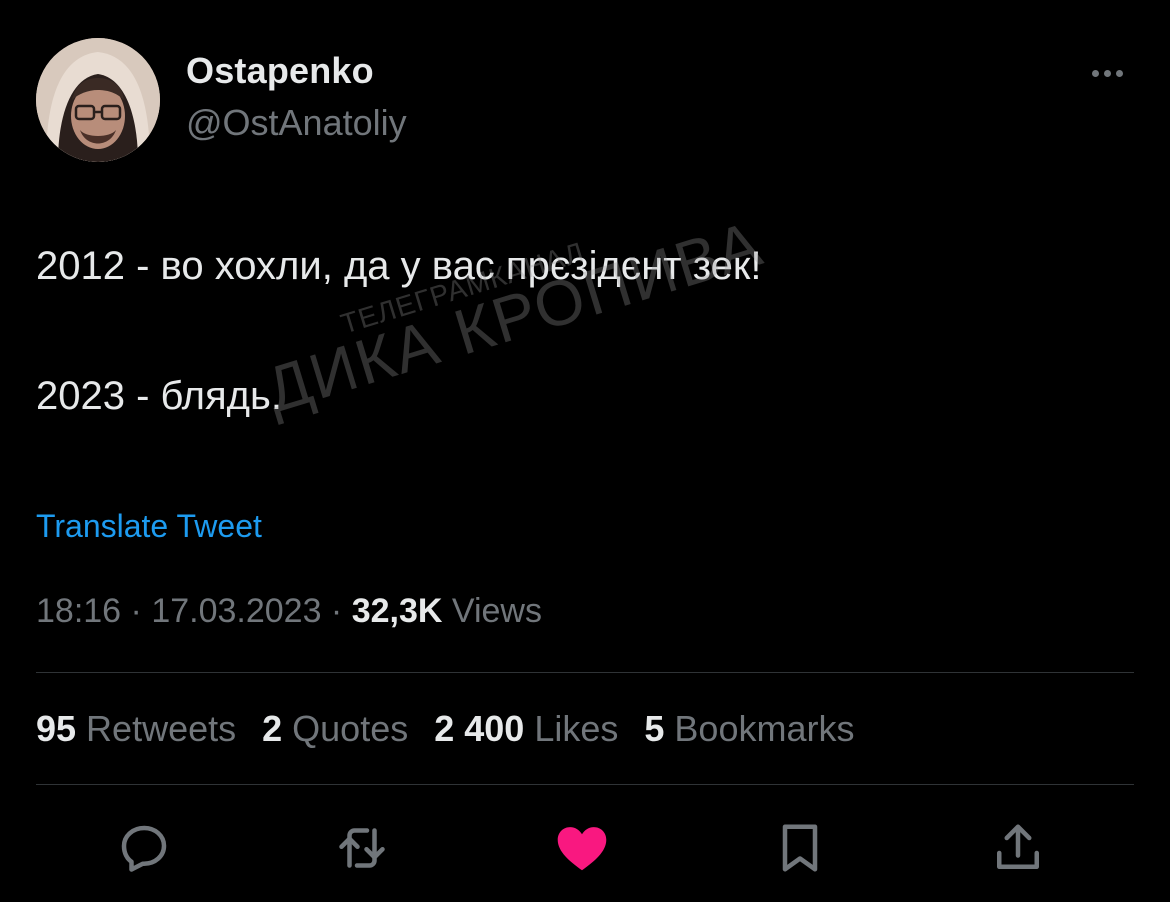 The width and height of the screenshot is (1170, 902). What do you see at coordinates (56, 728) in the screenshot?
I see `retweets-count: 95` at bounding box center [56, 728].